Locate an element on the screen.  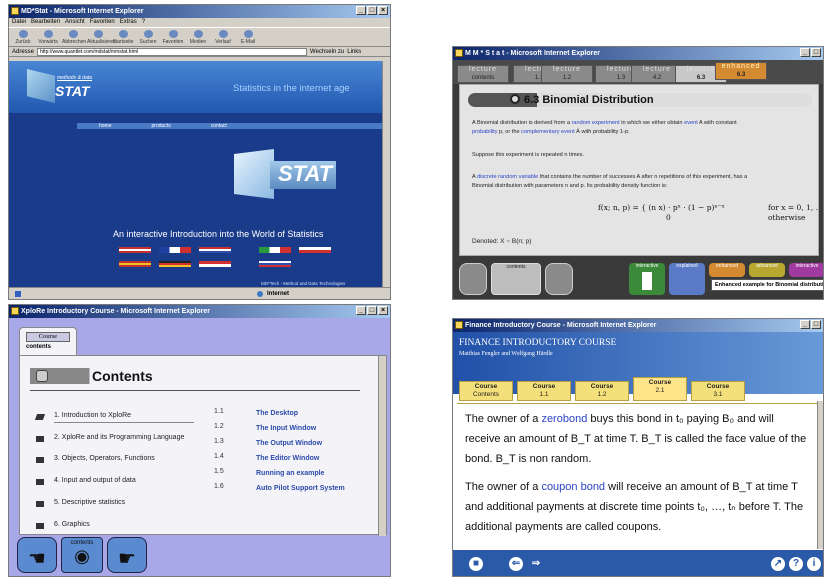
menu-item-help: ? is located at coordinates (143, 22).